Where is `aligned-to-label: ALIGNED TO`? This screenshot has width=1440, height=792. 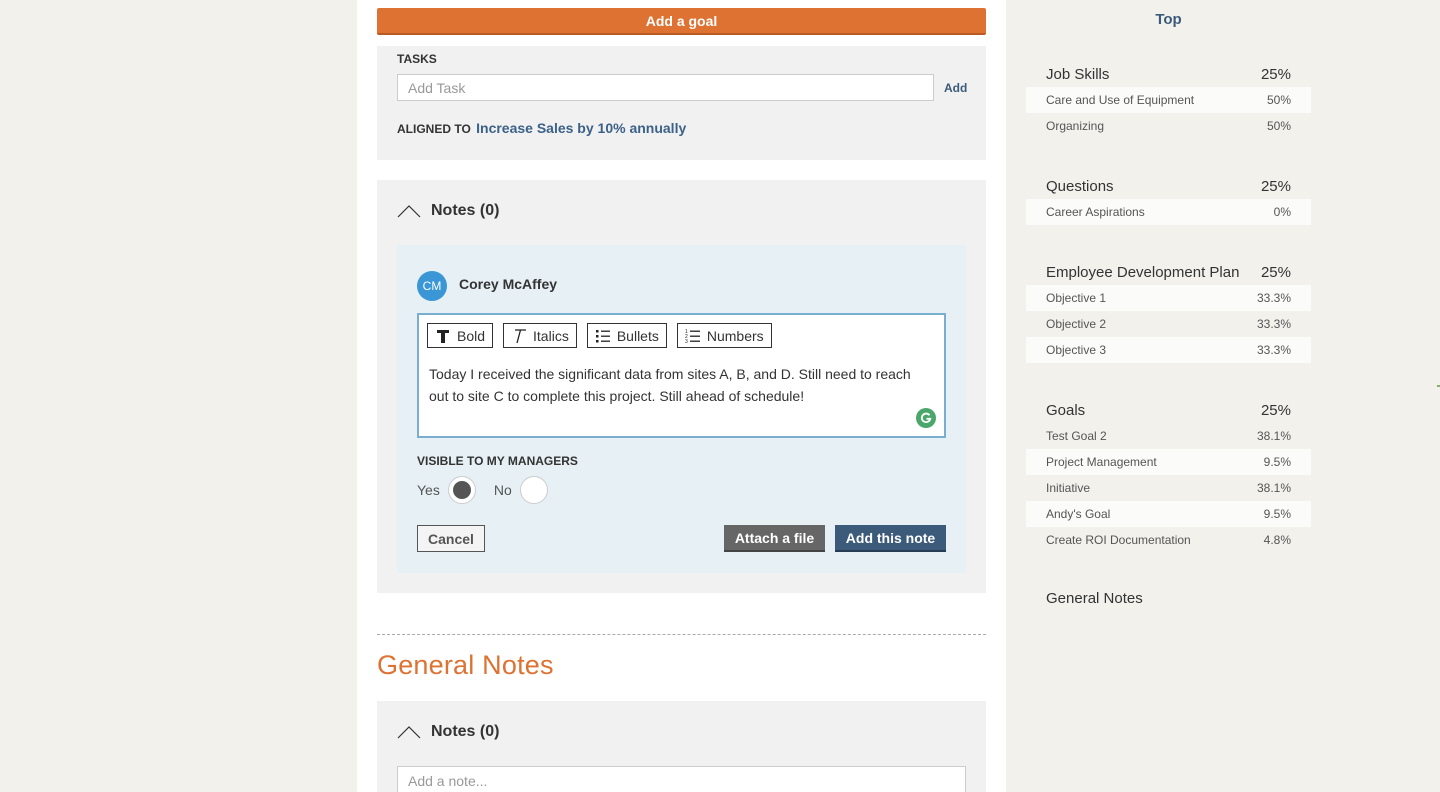 aligned-to-label: ALIGNED TO is located at coordinates (434, 129).